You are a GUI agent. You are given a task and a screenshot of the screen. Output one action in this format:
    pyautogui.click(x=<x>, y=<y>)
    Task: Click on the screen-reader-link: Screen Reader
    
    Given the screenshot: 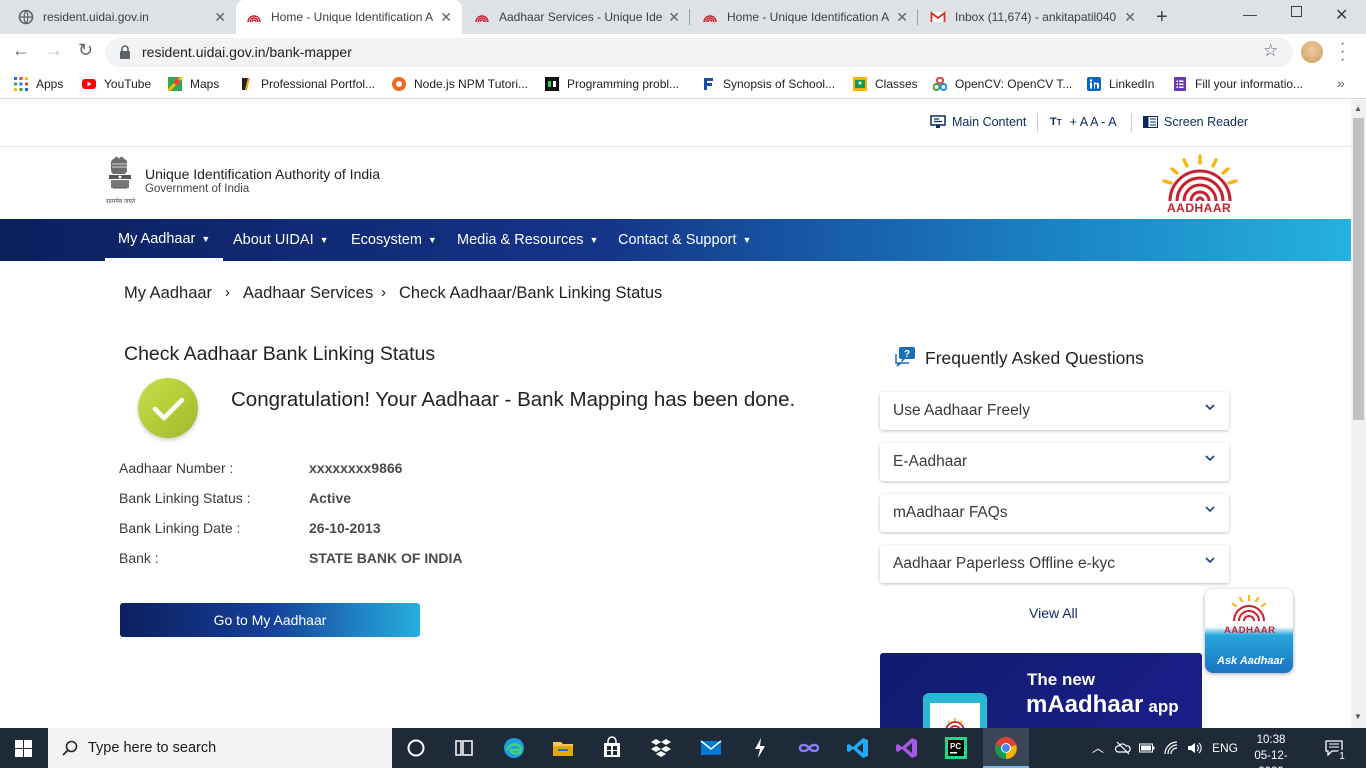 What is the action you would take?
    pyautogui.click(x=1195, y=122)
    